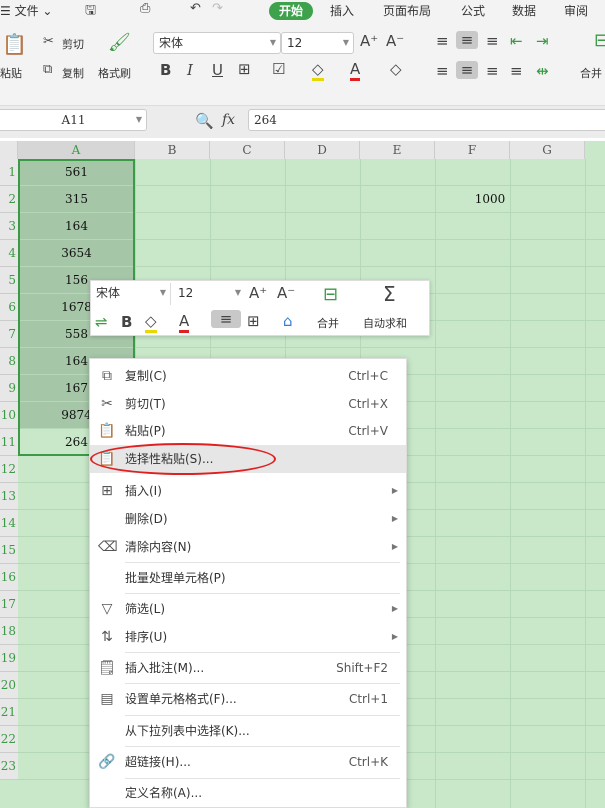 This screenshot has height=808, width=605. What do you see at coordinates (114, 73) in the screenshot?
I see `format-painter-button: 格式刷` at bounding box center [114, 73].